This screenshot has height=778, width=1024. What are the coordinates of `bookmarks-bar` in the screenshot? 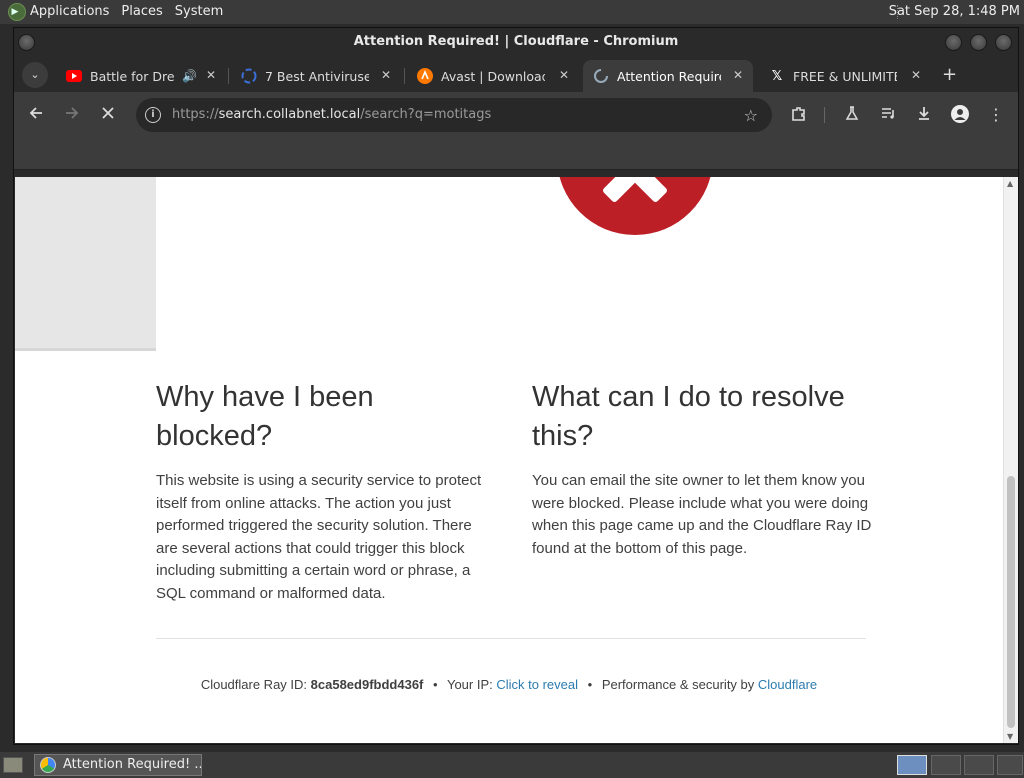 It's located at (516, 154).